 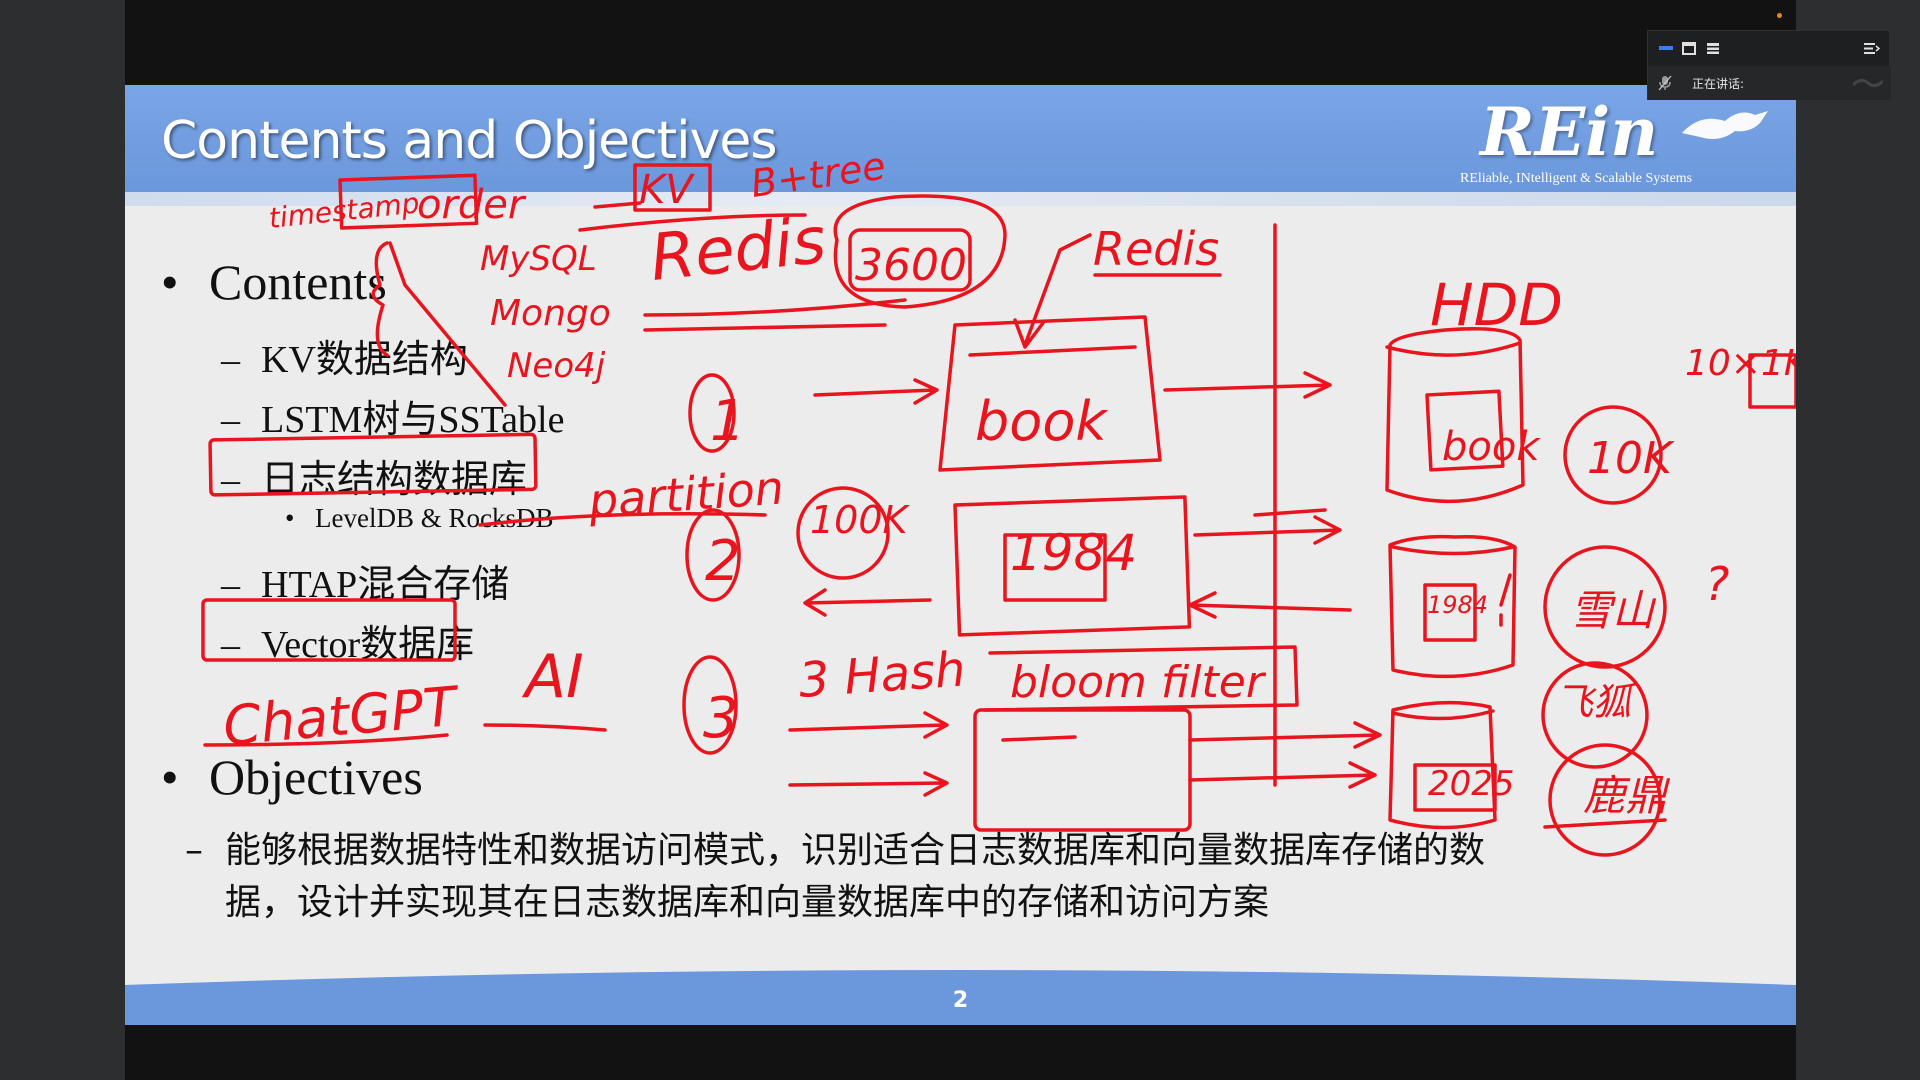 What do you see at coordinates (62, 540) in the screenshot?
I see `left-margin` at bounding box center [62, 540].